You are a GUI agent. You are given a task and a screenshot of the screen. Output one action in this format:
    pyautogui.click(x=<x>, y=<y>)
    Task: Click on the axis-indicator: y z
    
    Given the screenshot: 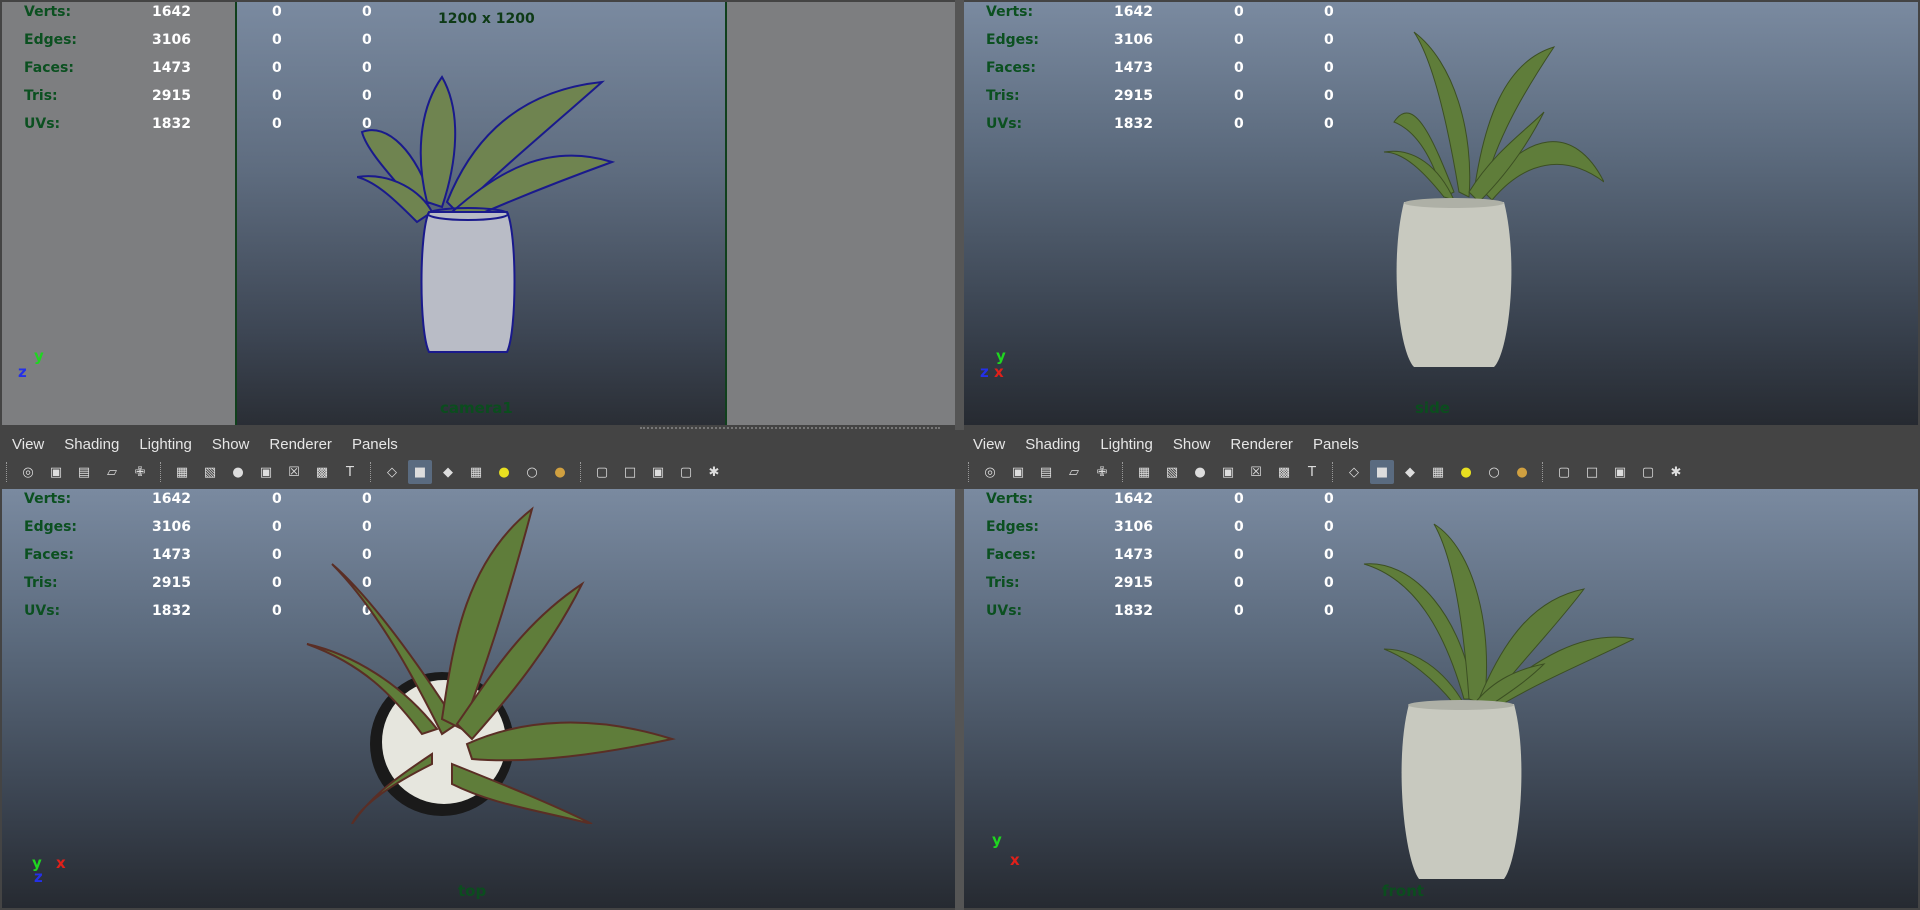 What is the action you would take?
    pyautogui.click(x=31, y=364)
    